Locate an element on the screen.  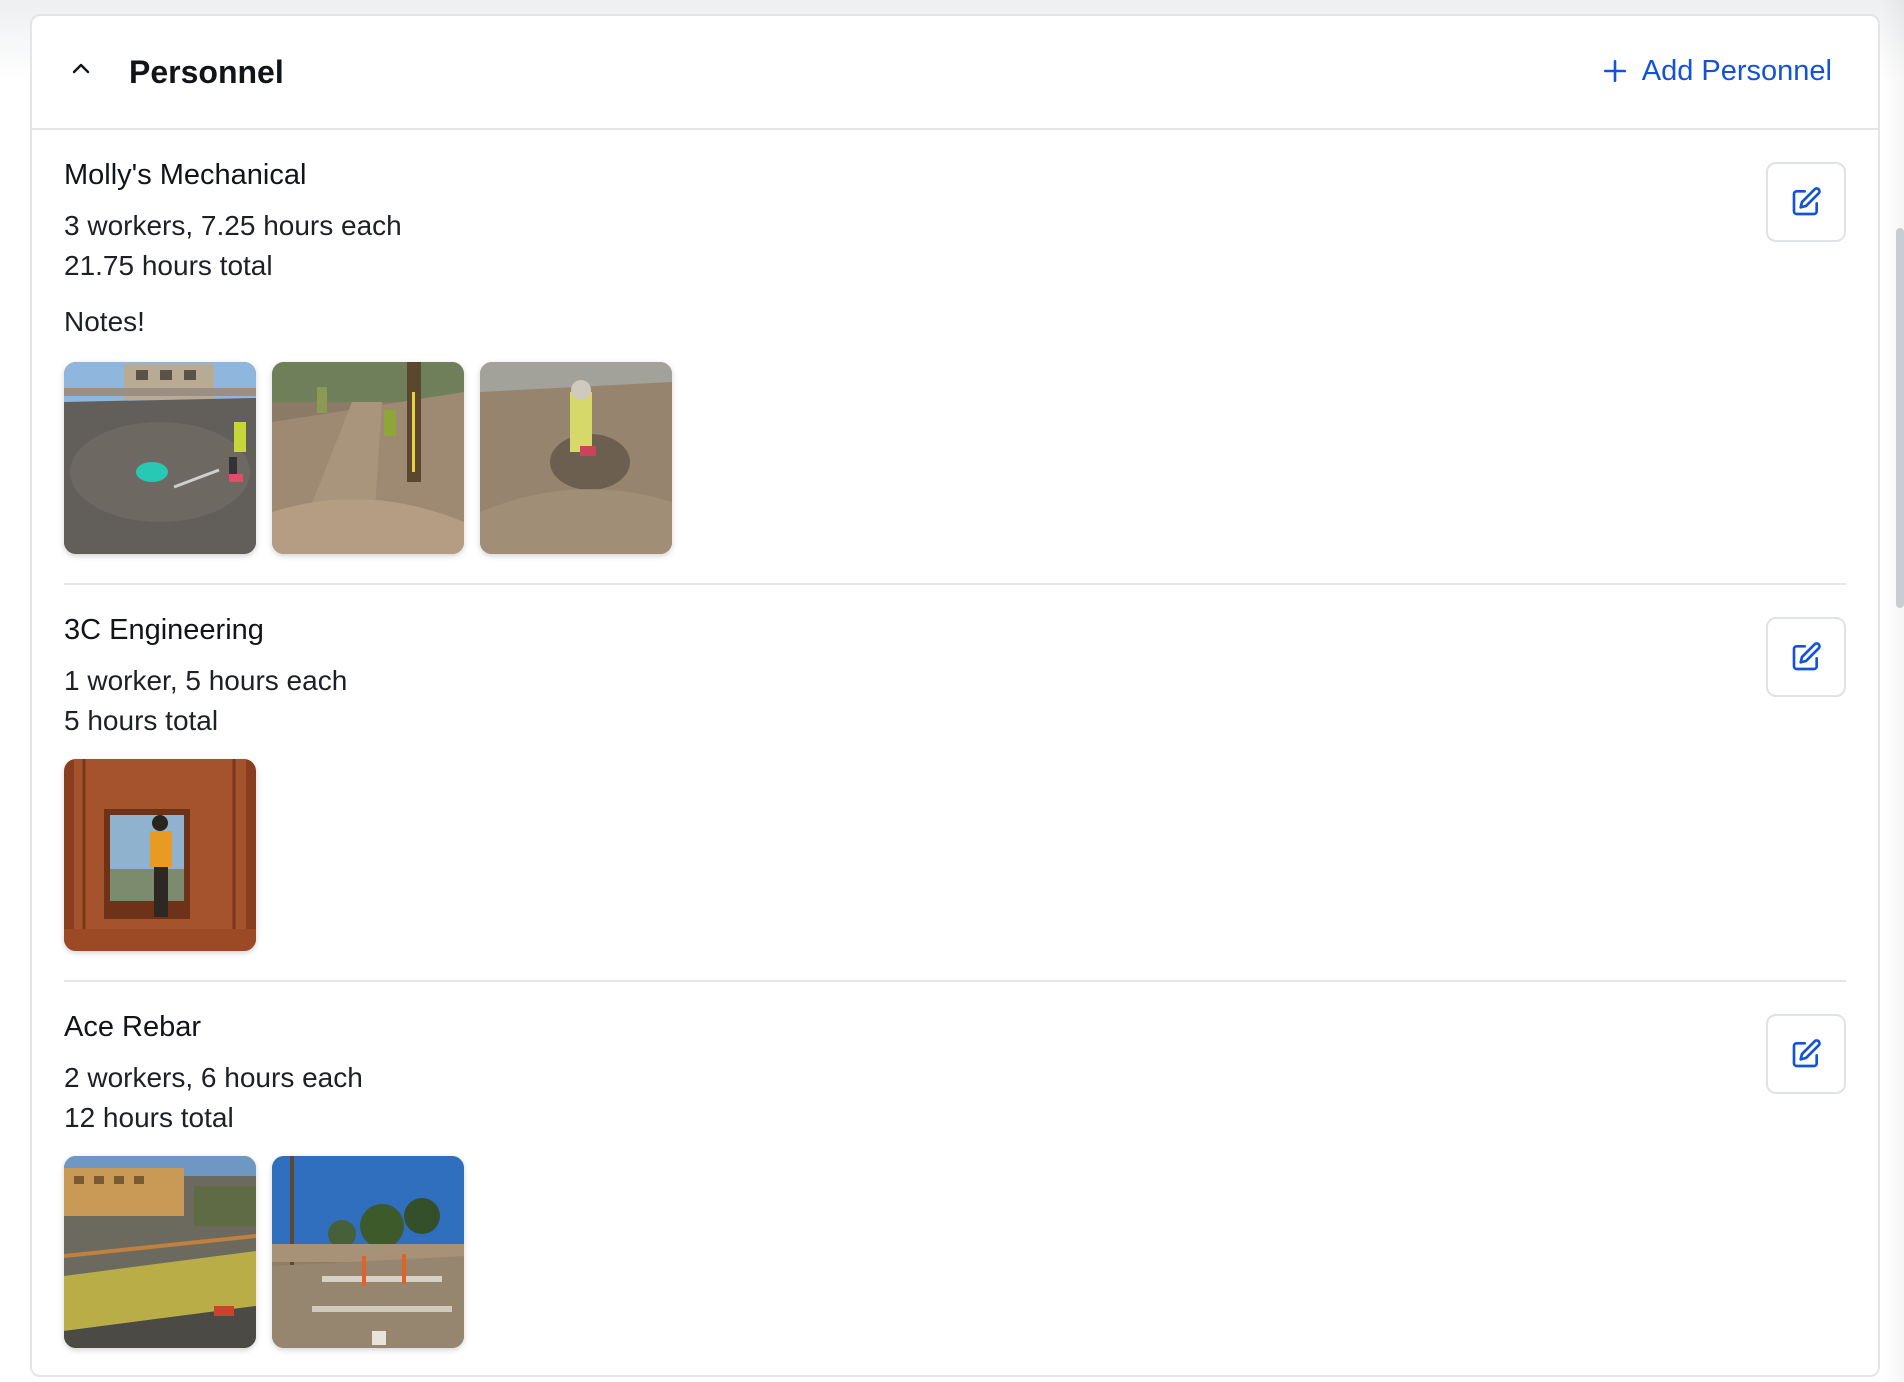
page-edge-shadow is located at coordinates (1893, 691).